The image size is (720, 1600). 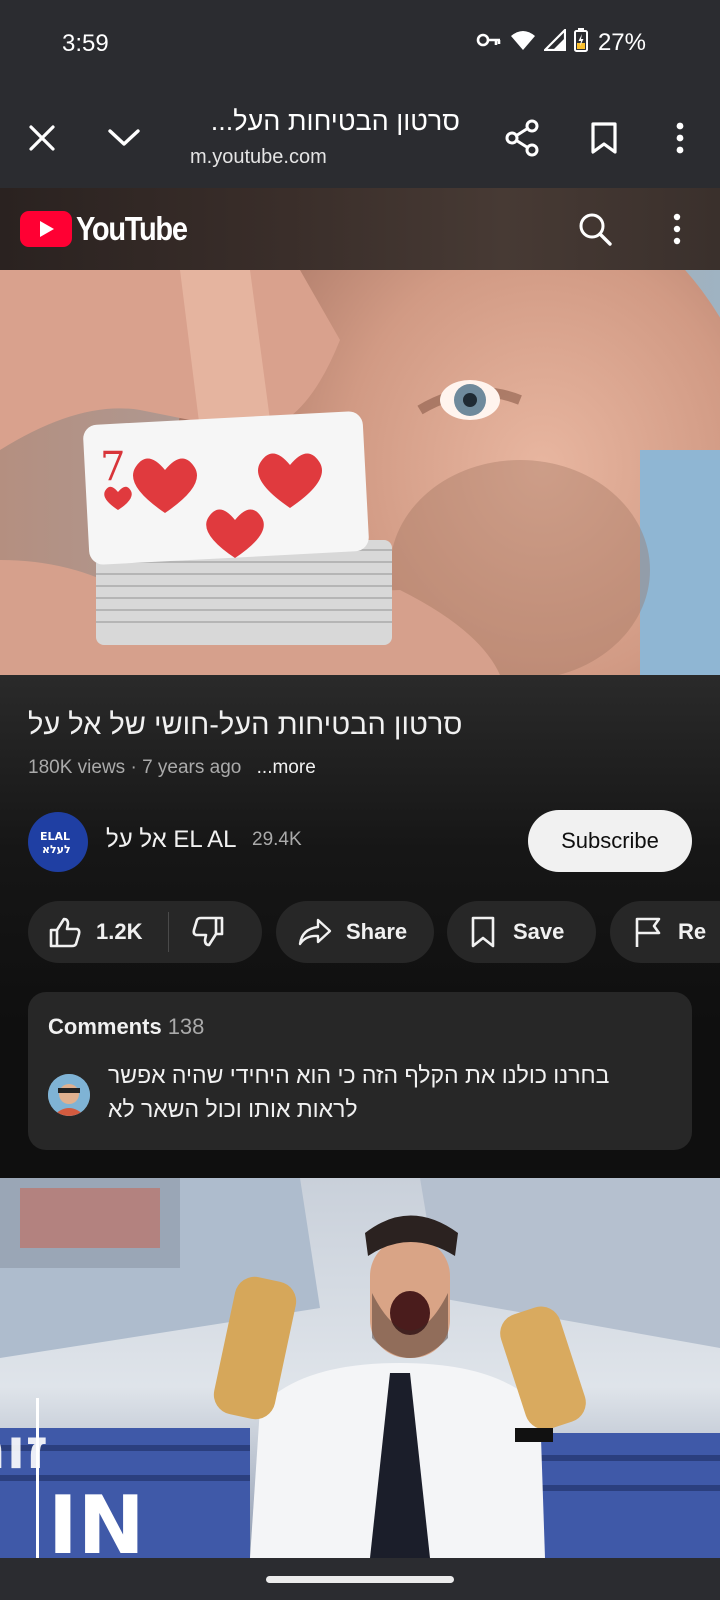 I want to click on svg-text: IN, so click(x=96, y=1518).